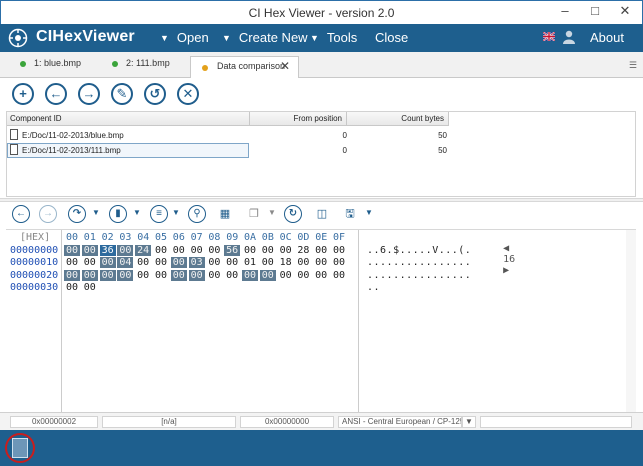 This screenshot has height=466, width=643. Describe the element at coordinates (159, 214) in the screenshot. I see `list-icon: ≡` at that location.